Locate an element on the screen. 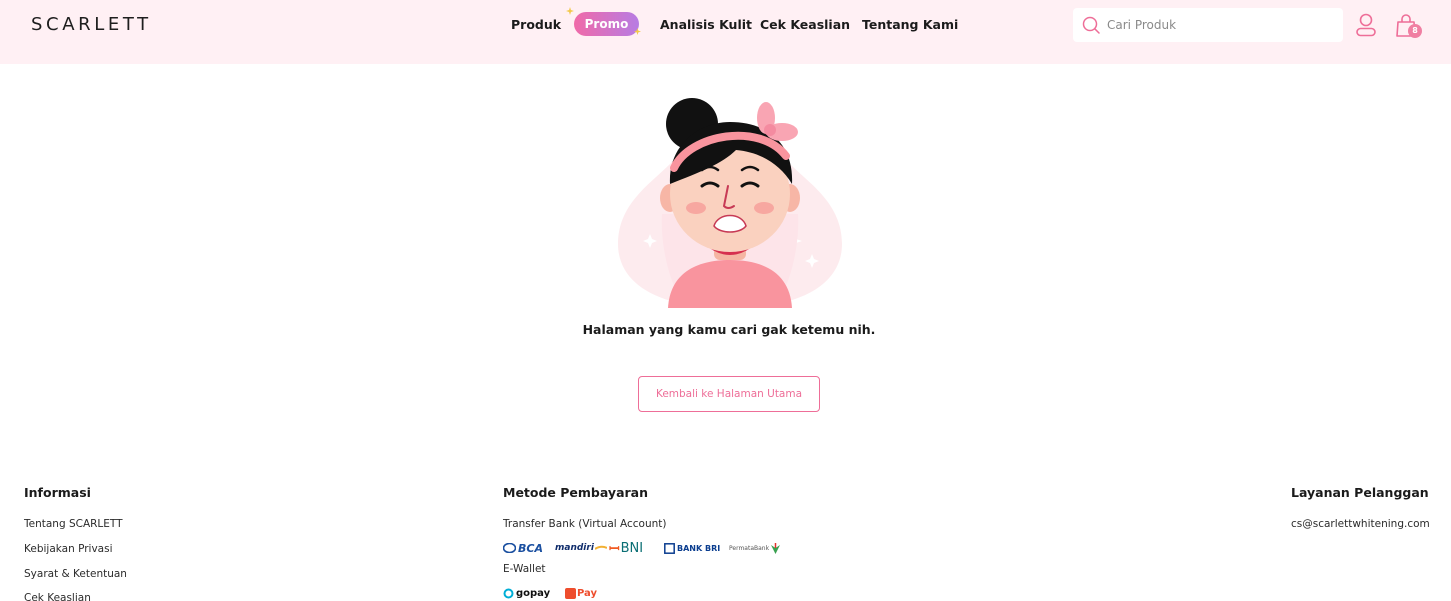 This screenshot has width=1451, height=601. bri-icon is located at coordinates (669, 548).